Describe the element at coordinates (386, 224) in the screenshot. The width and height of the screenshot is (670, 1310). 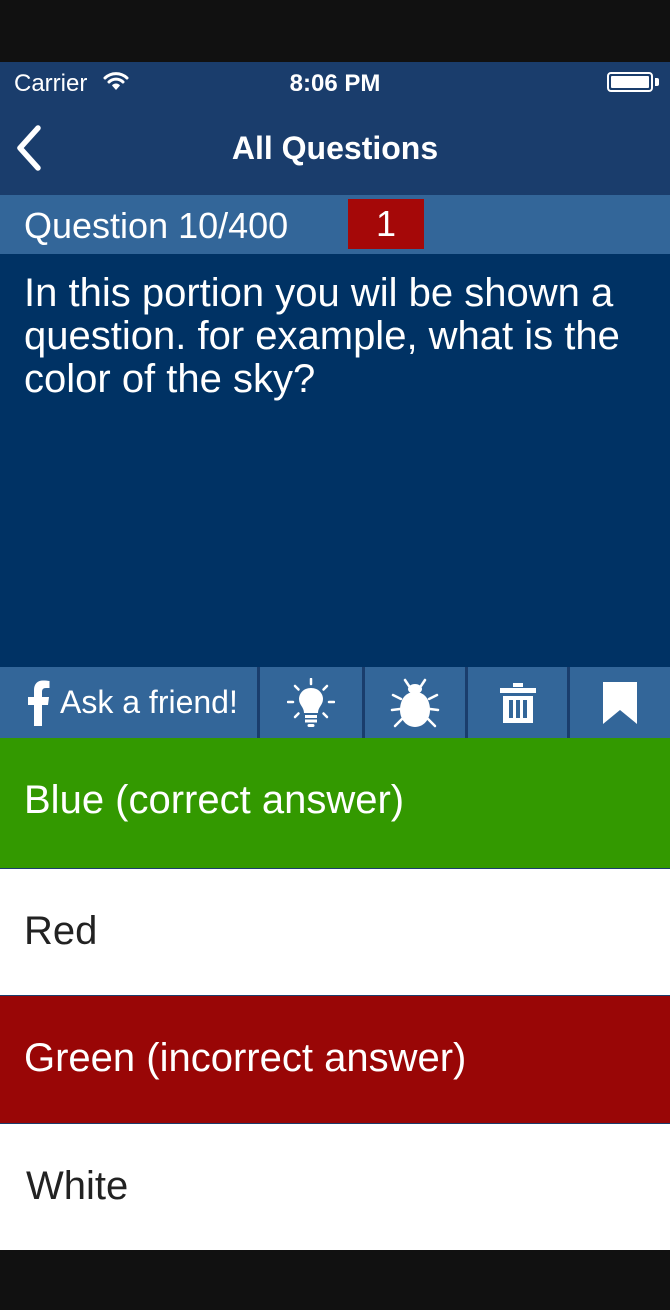
I see `question-badge: 1` at that location.